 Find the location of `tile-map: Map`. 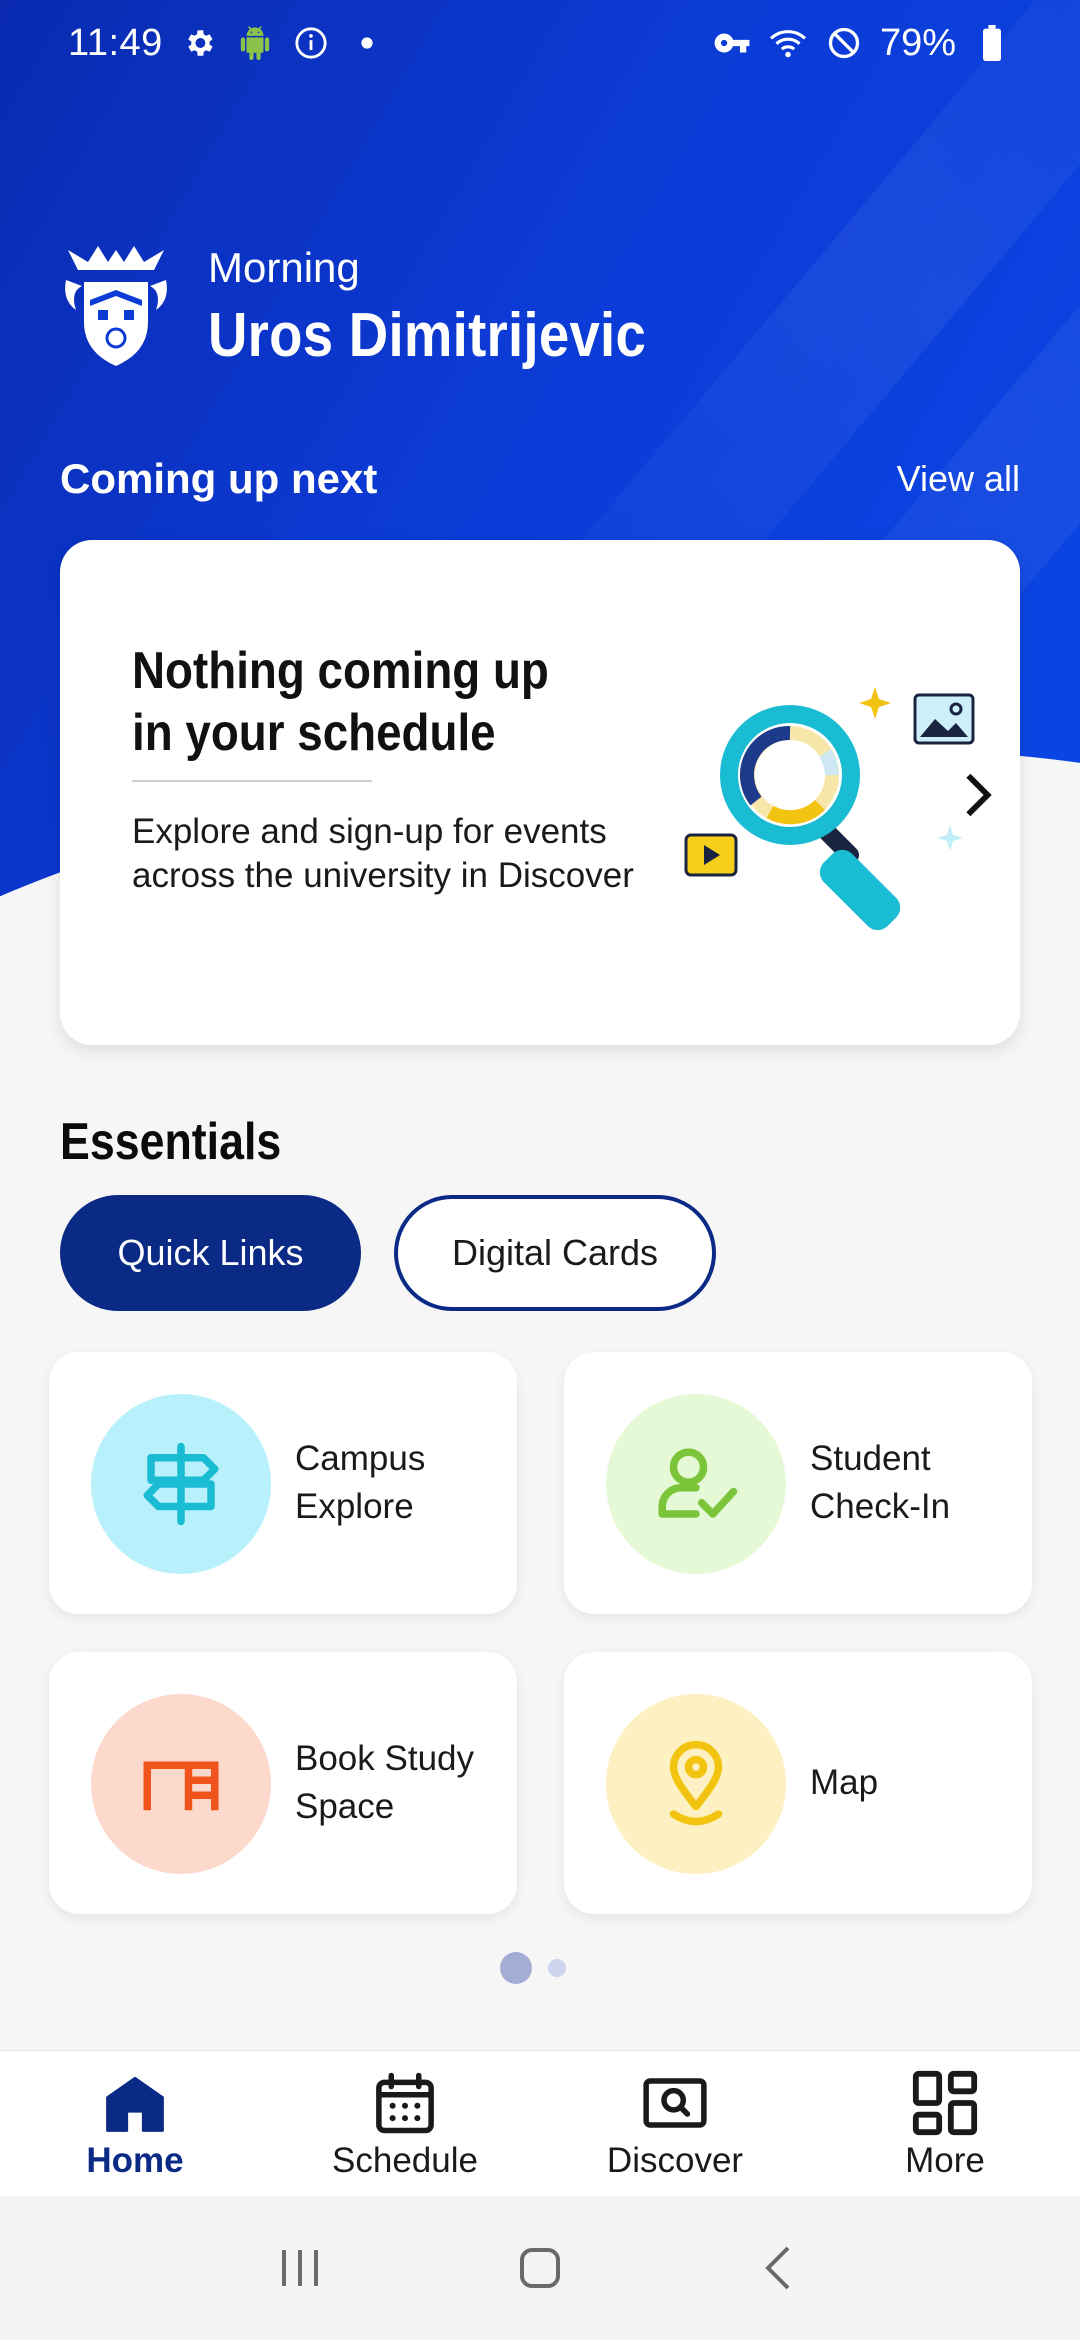

tile-map: Map is located at coordinates (798, 1783).